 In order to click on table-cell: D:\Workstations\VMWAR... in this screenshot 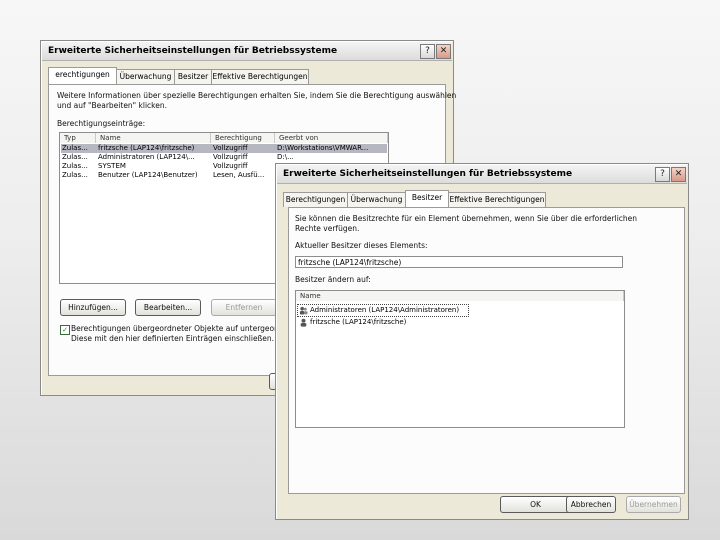, I will do `click(323, 148)`.